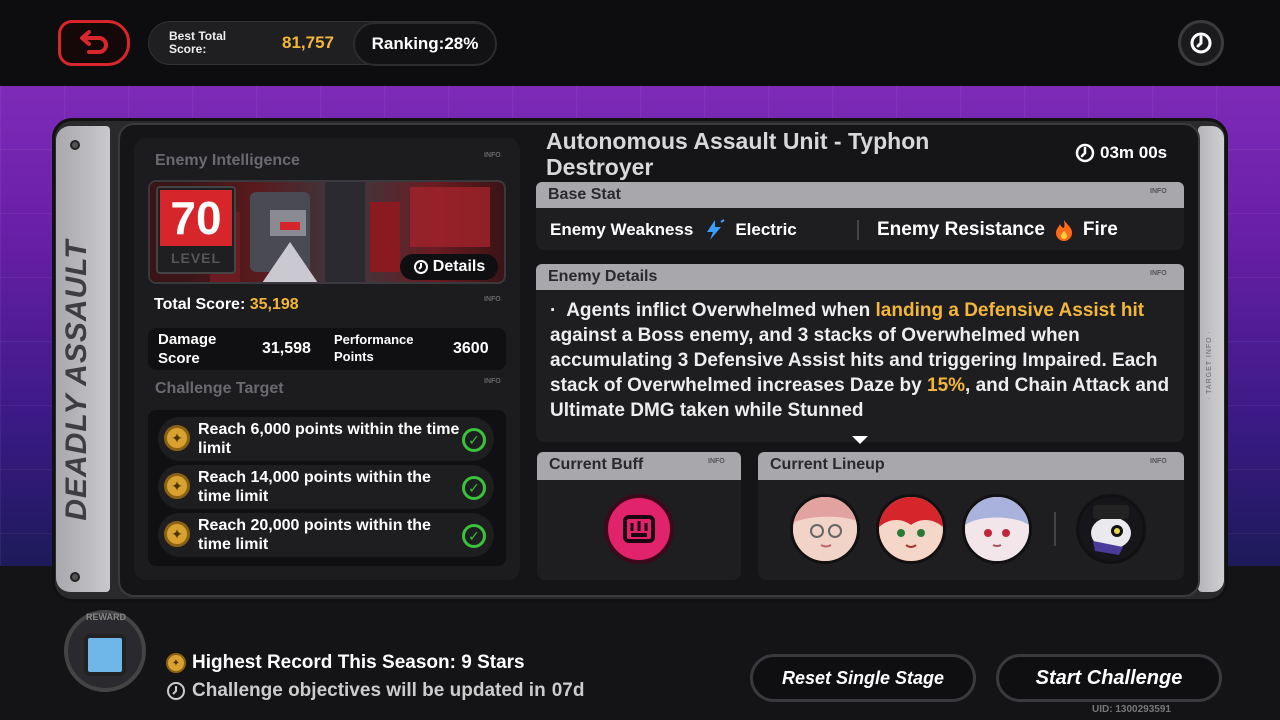  What do you see at coordinates (329, 439) in the screenshot?
I see `challenge-target-text: Reach 6,000 points within the time limit` at bounding box center [329, 439].